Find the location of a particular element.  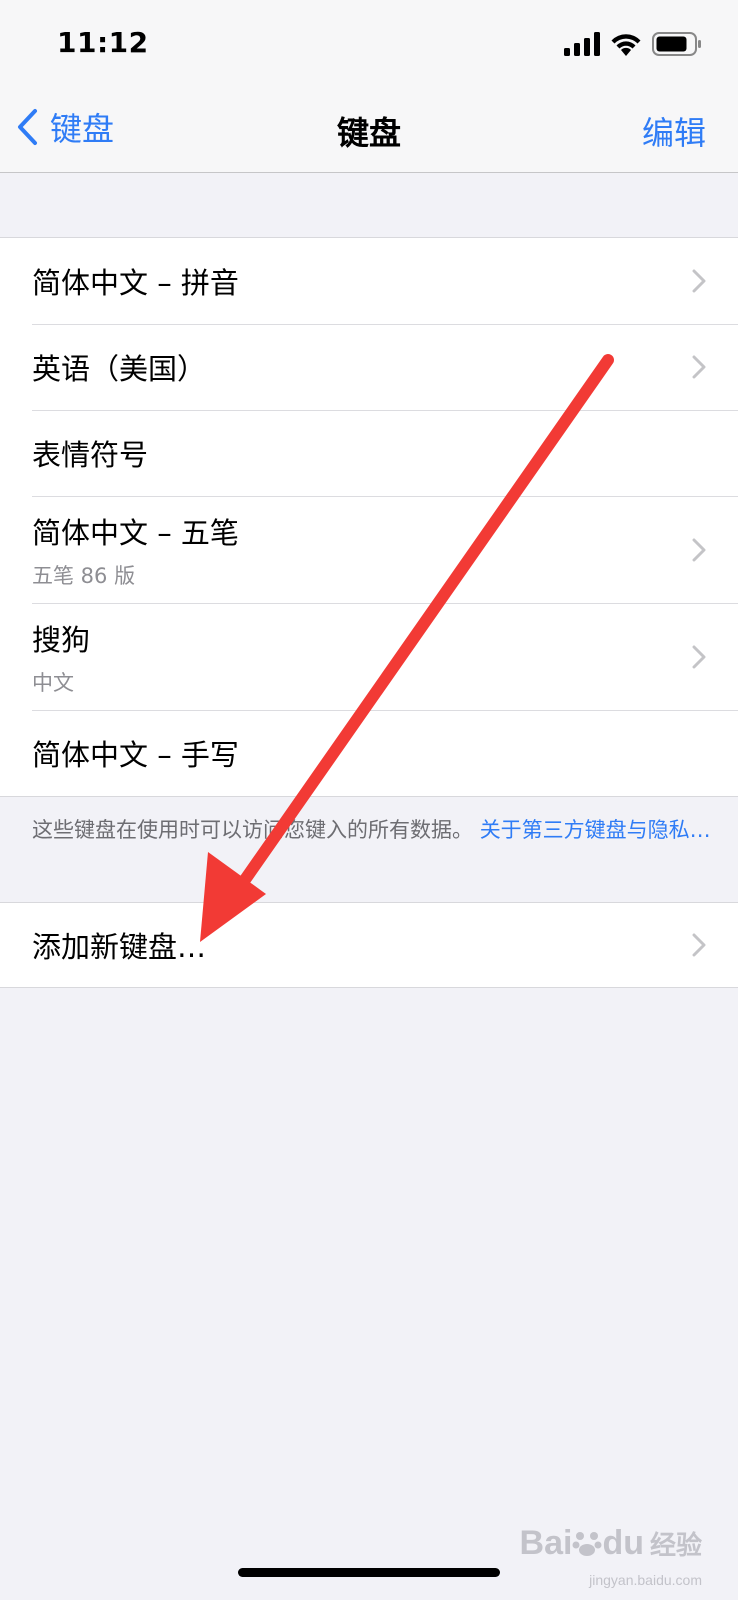

keyboard-row-emoji: 表情符号 is located at coordinates (369, 453).